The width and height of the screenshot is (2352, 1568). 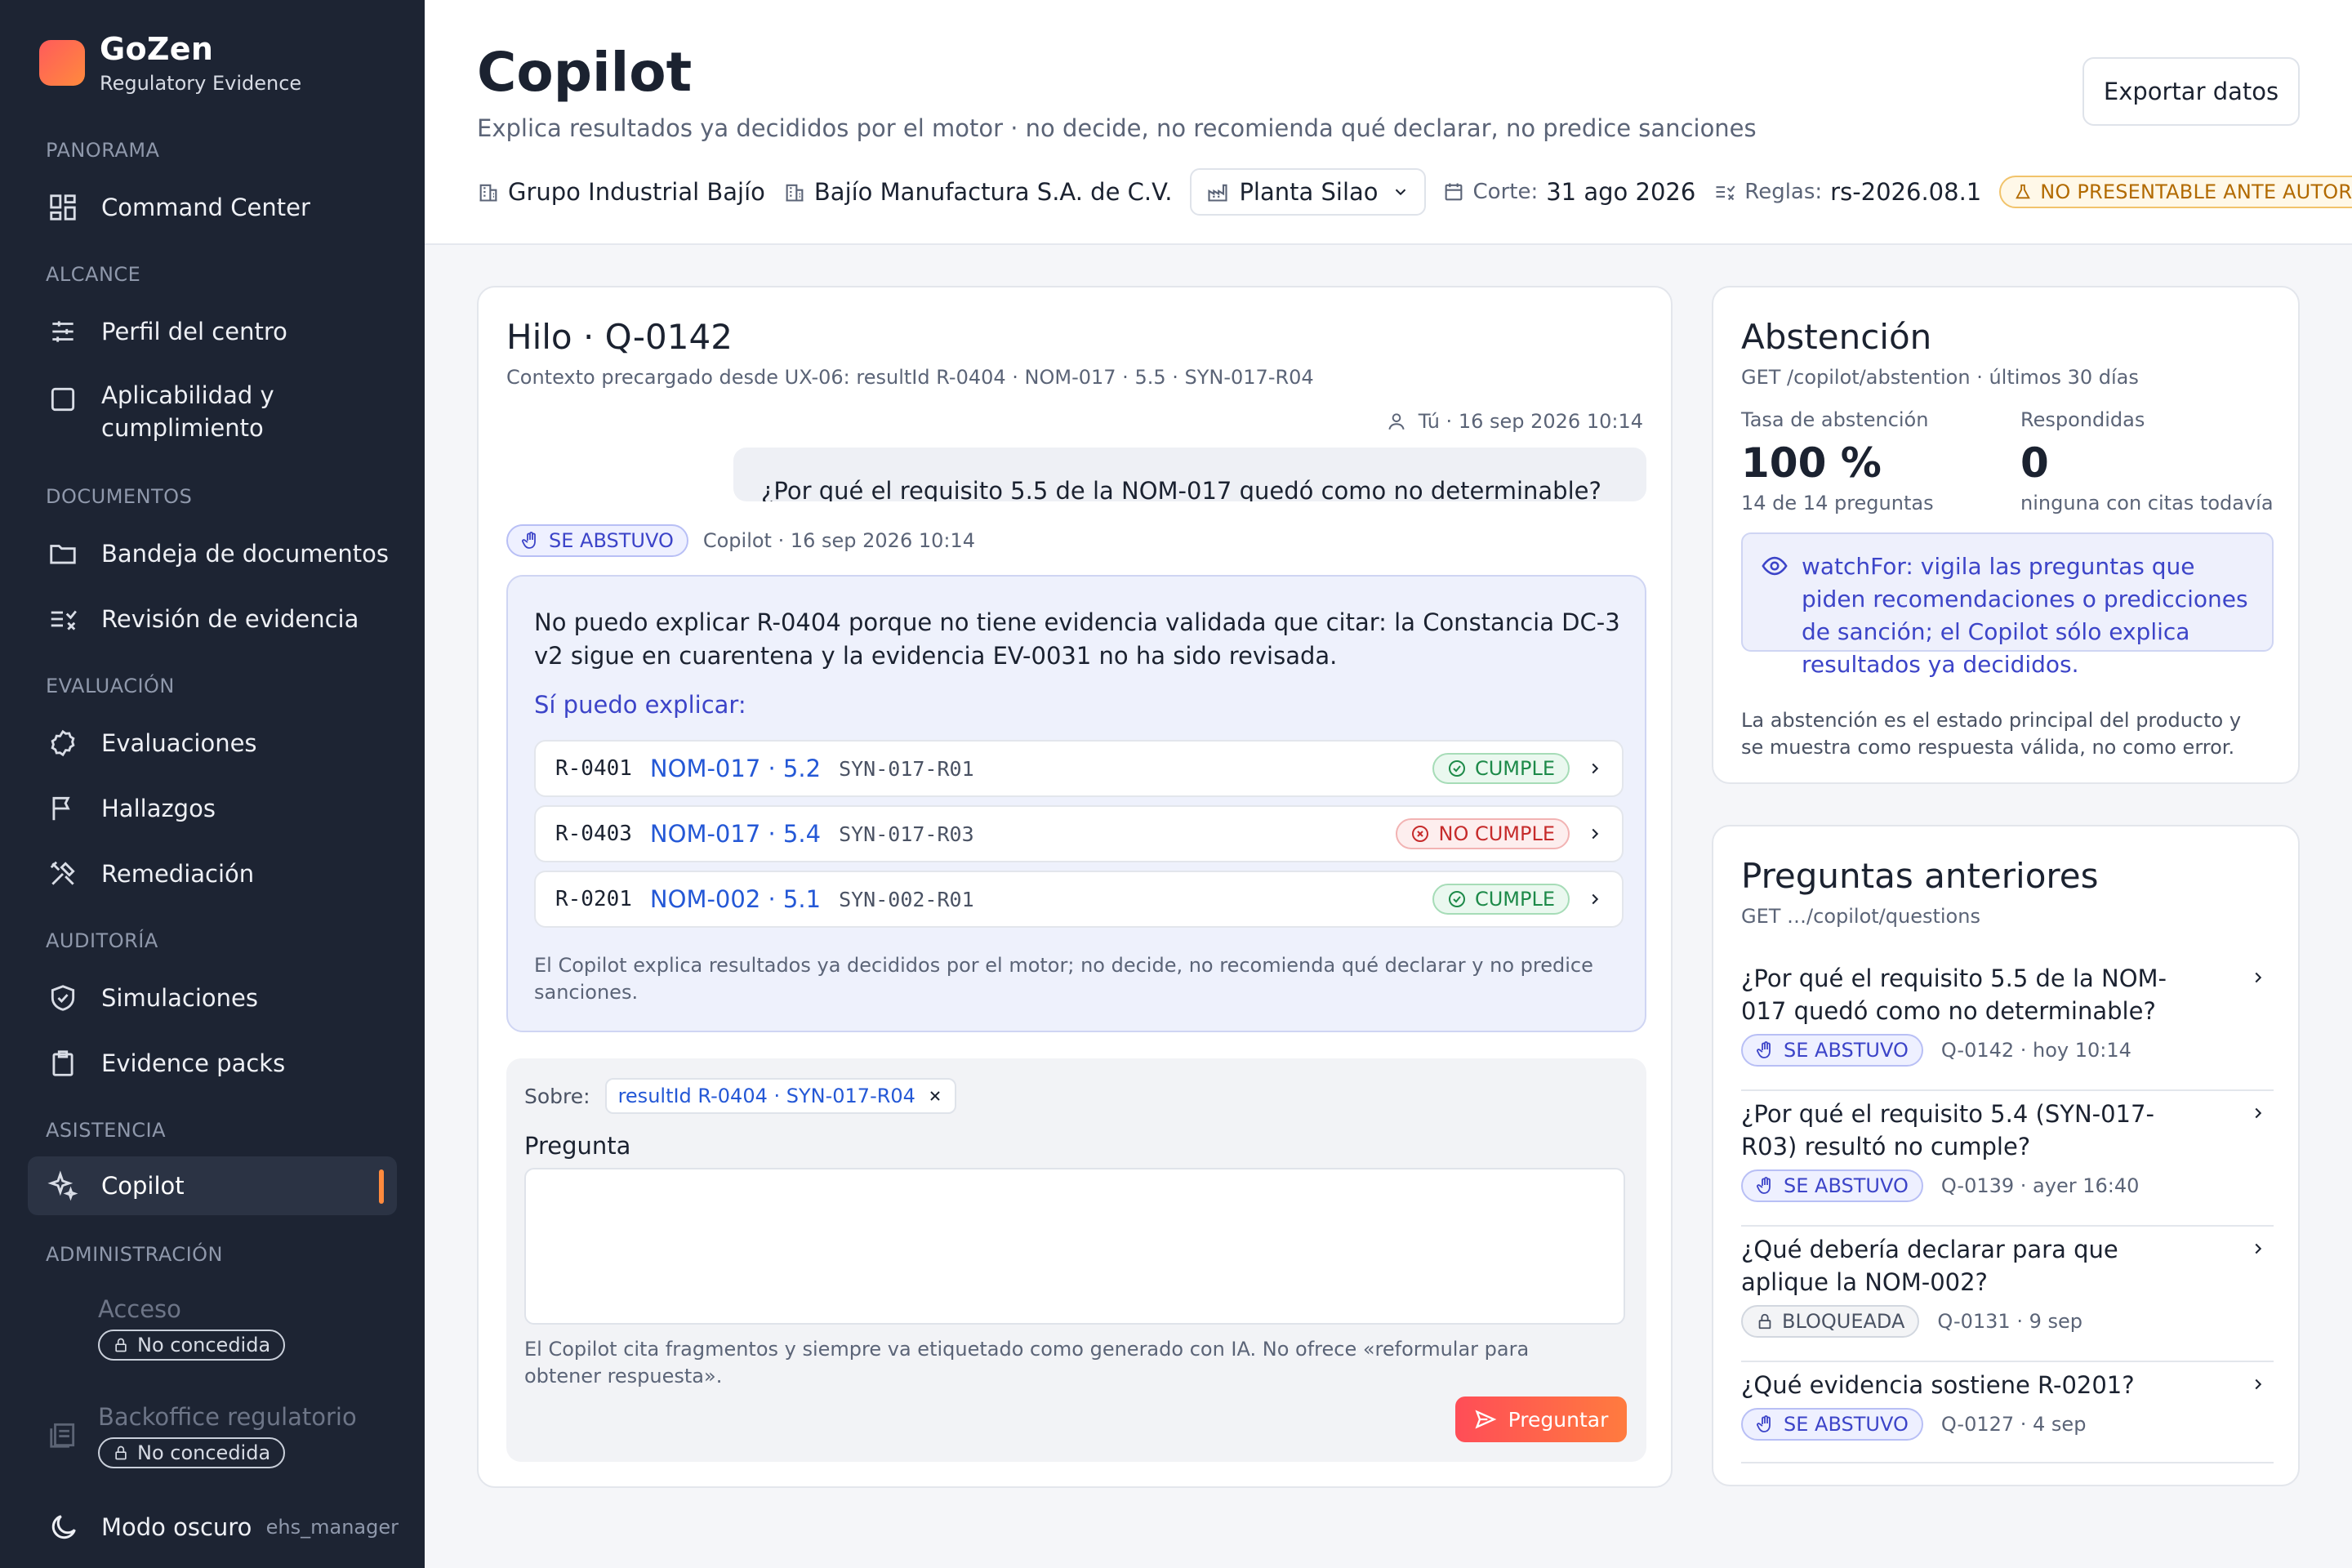 I want to click on sidebar-item-evidence-packs: Evidence packs, so click(x=212, y=1063).